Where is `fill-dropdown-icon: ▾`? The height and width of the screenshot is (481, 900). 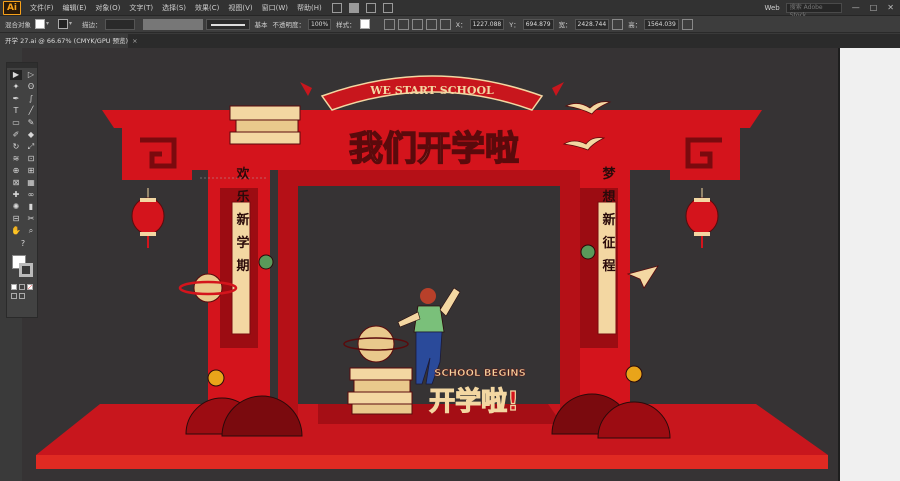 fill-dropdown-icon: ▾ is located at coordinates (50, 24).